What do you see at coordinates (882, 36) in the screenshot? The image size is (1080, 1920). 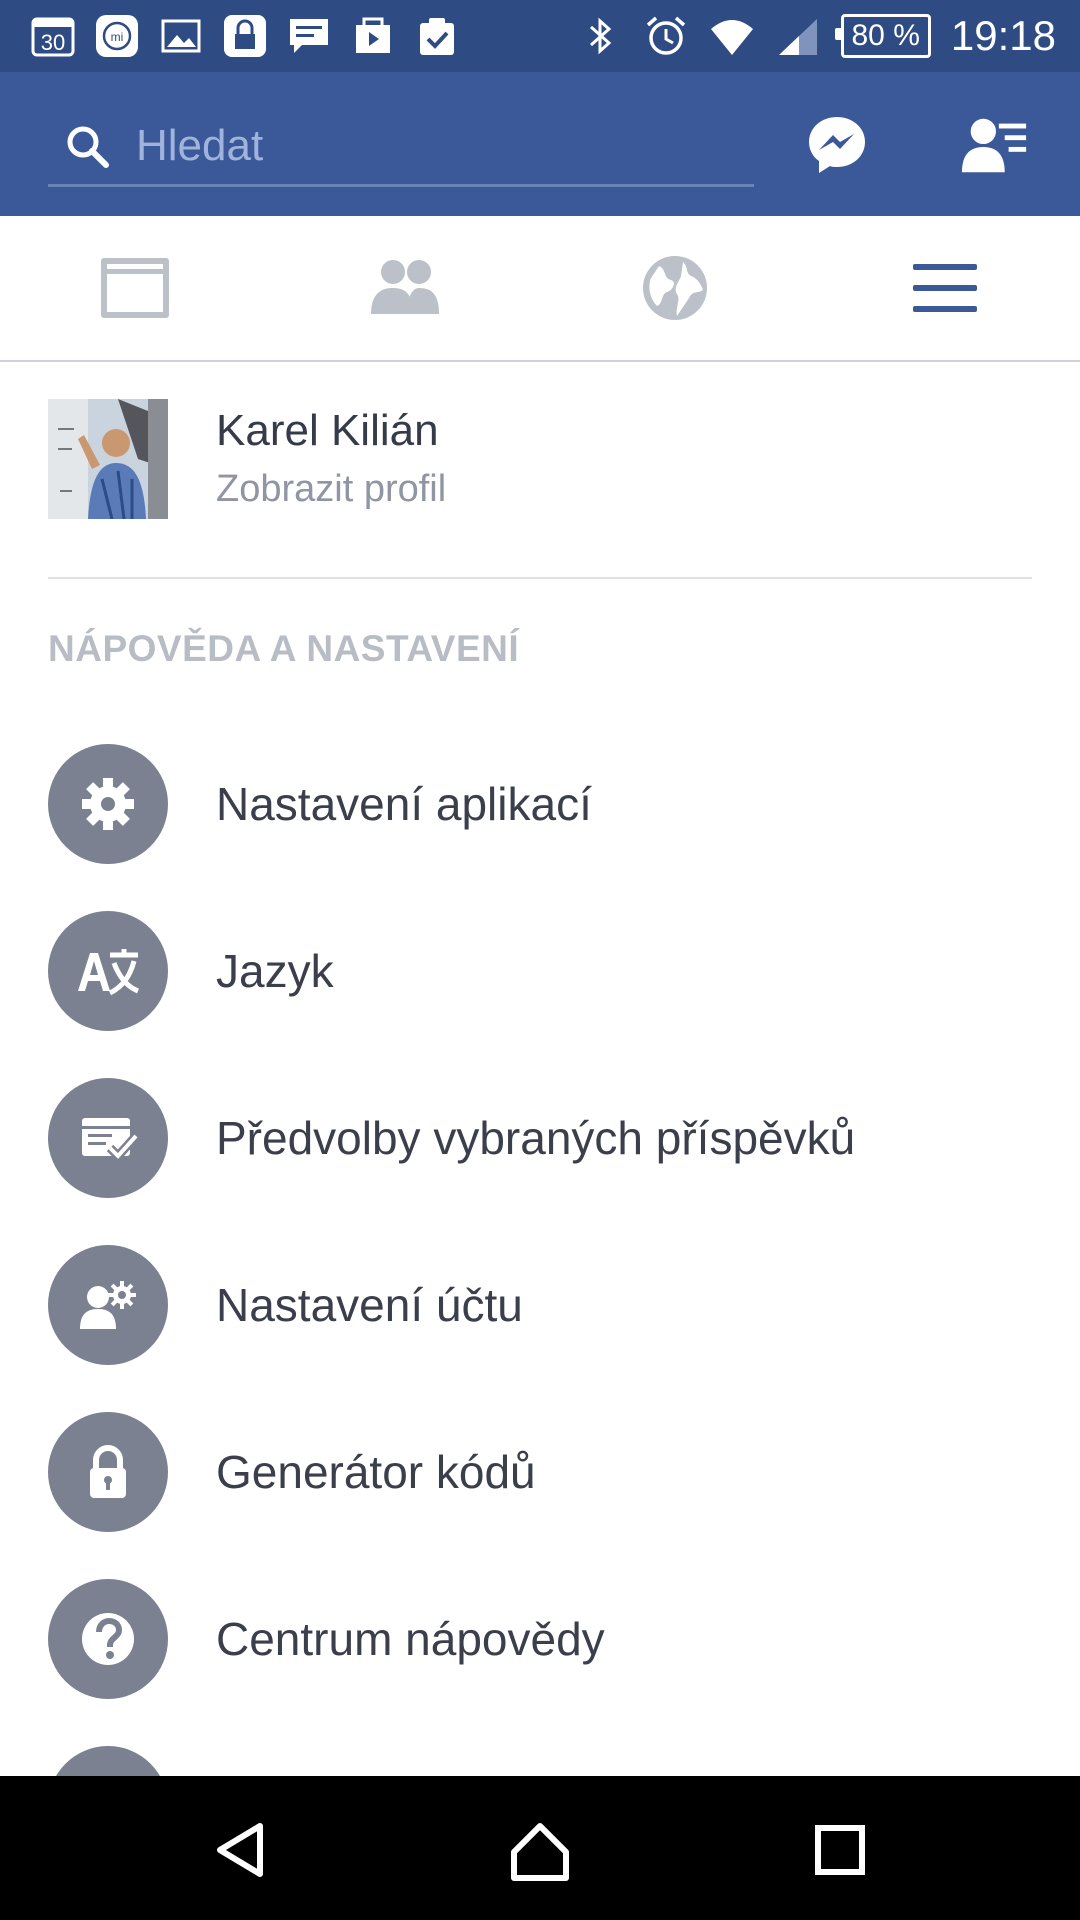 I see `battery-indicator: 80 %` at bounding box center [882, 36].